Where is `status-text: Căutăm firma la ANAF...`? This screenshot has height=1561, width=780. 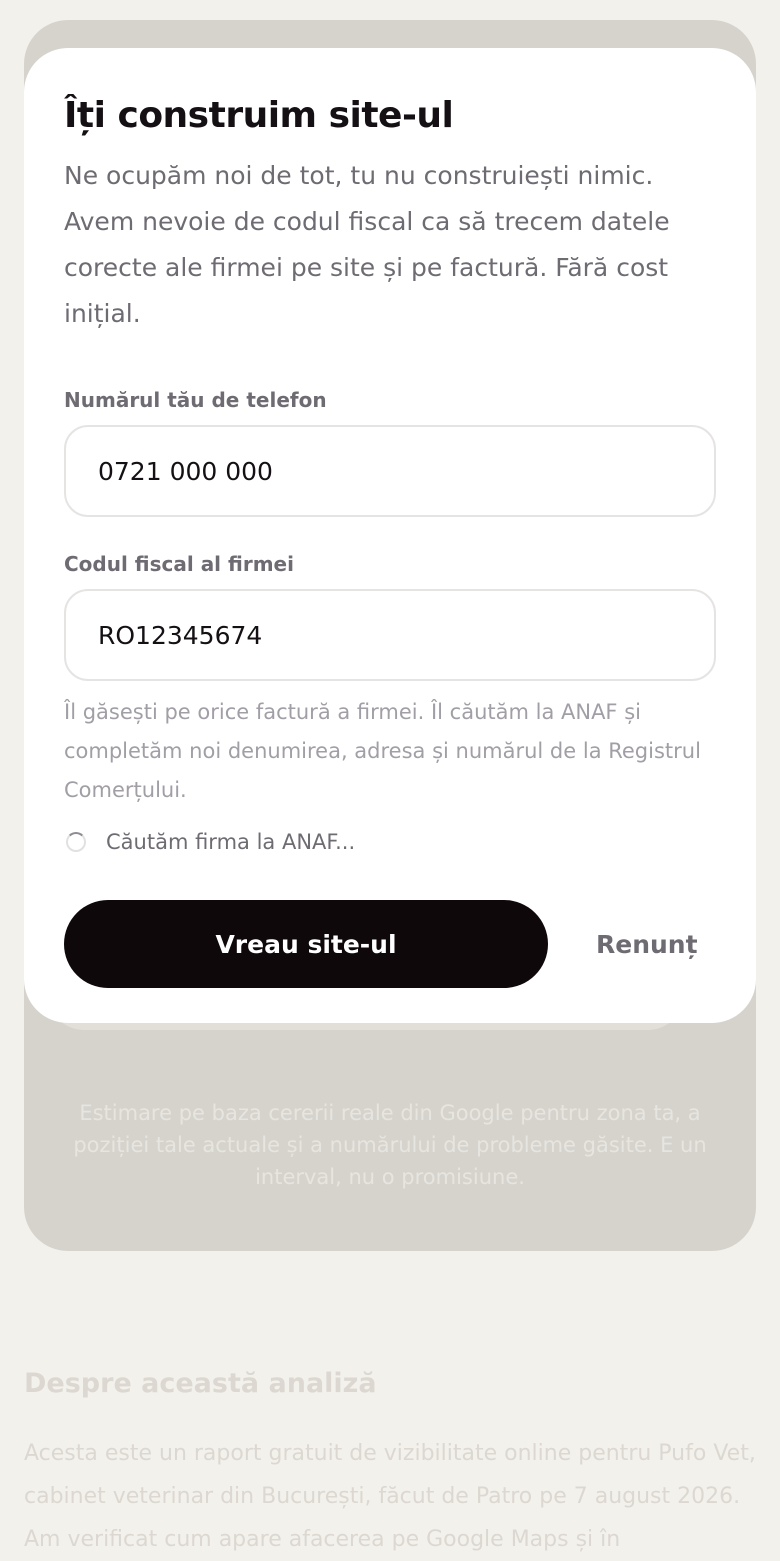
status-text: Căutăm firma la ANAF... is located at coordinates (231, 842).